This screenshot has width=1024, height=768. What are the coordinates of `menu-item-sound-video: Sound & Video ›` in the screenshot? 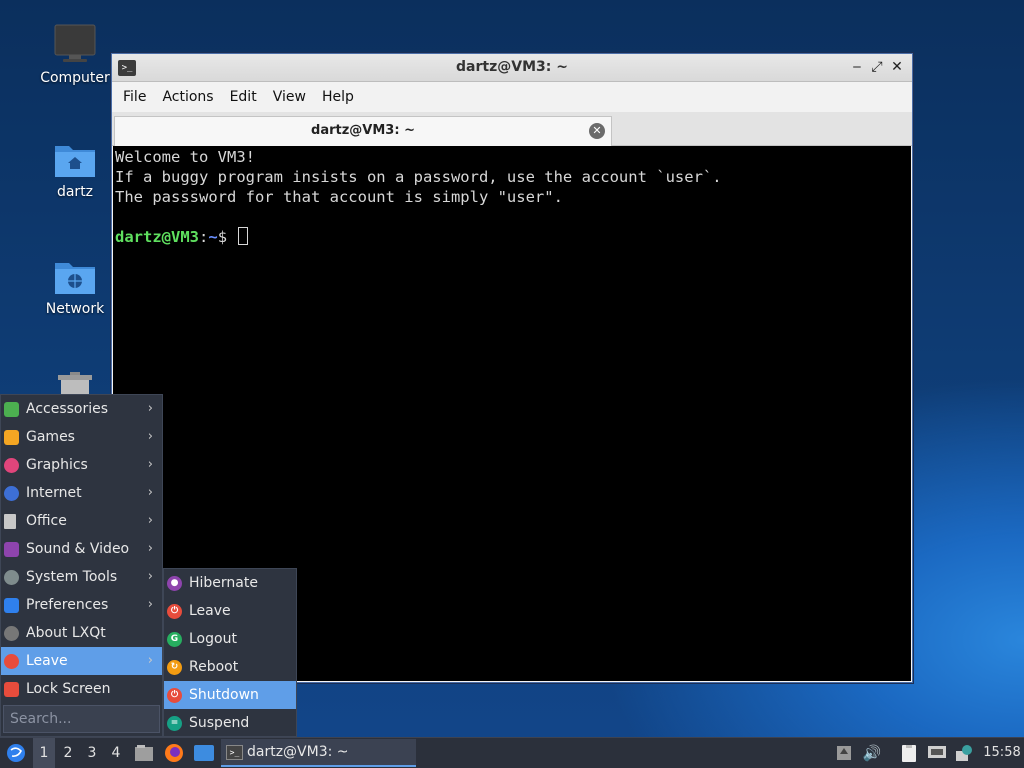 It's located at (81, 549).